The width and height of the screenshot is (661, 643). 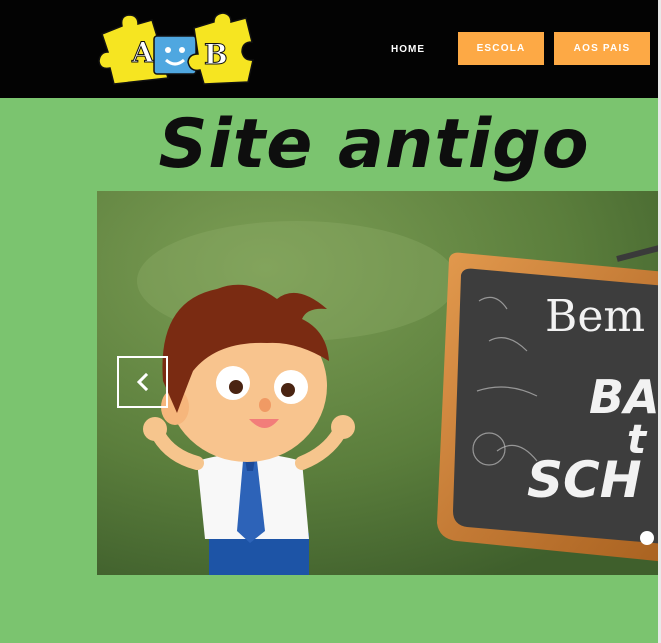 What do you see at coordinates (216, 54) in the screenshot?
I see `svg-text: B` at bounding box center [216, 54].